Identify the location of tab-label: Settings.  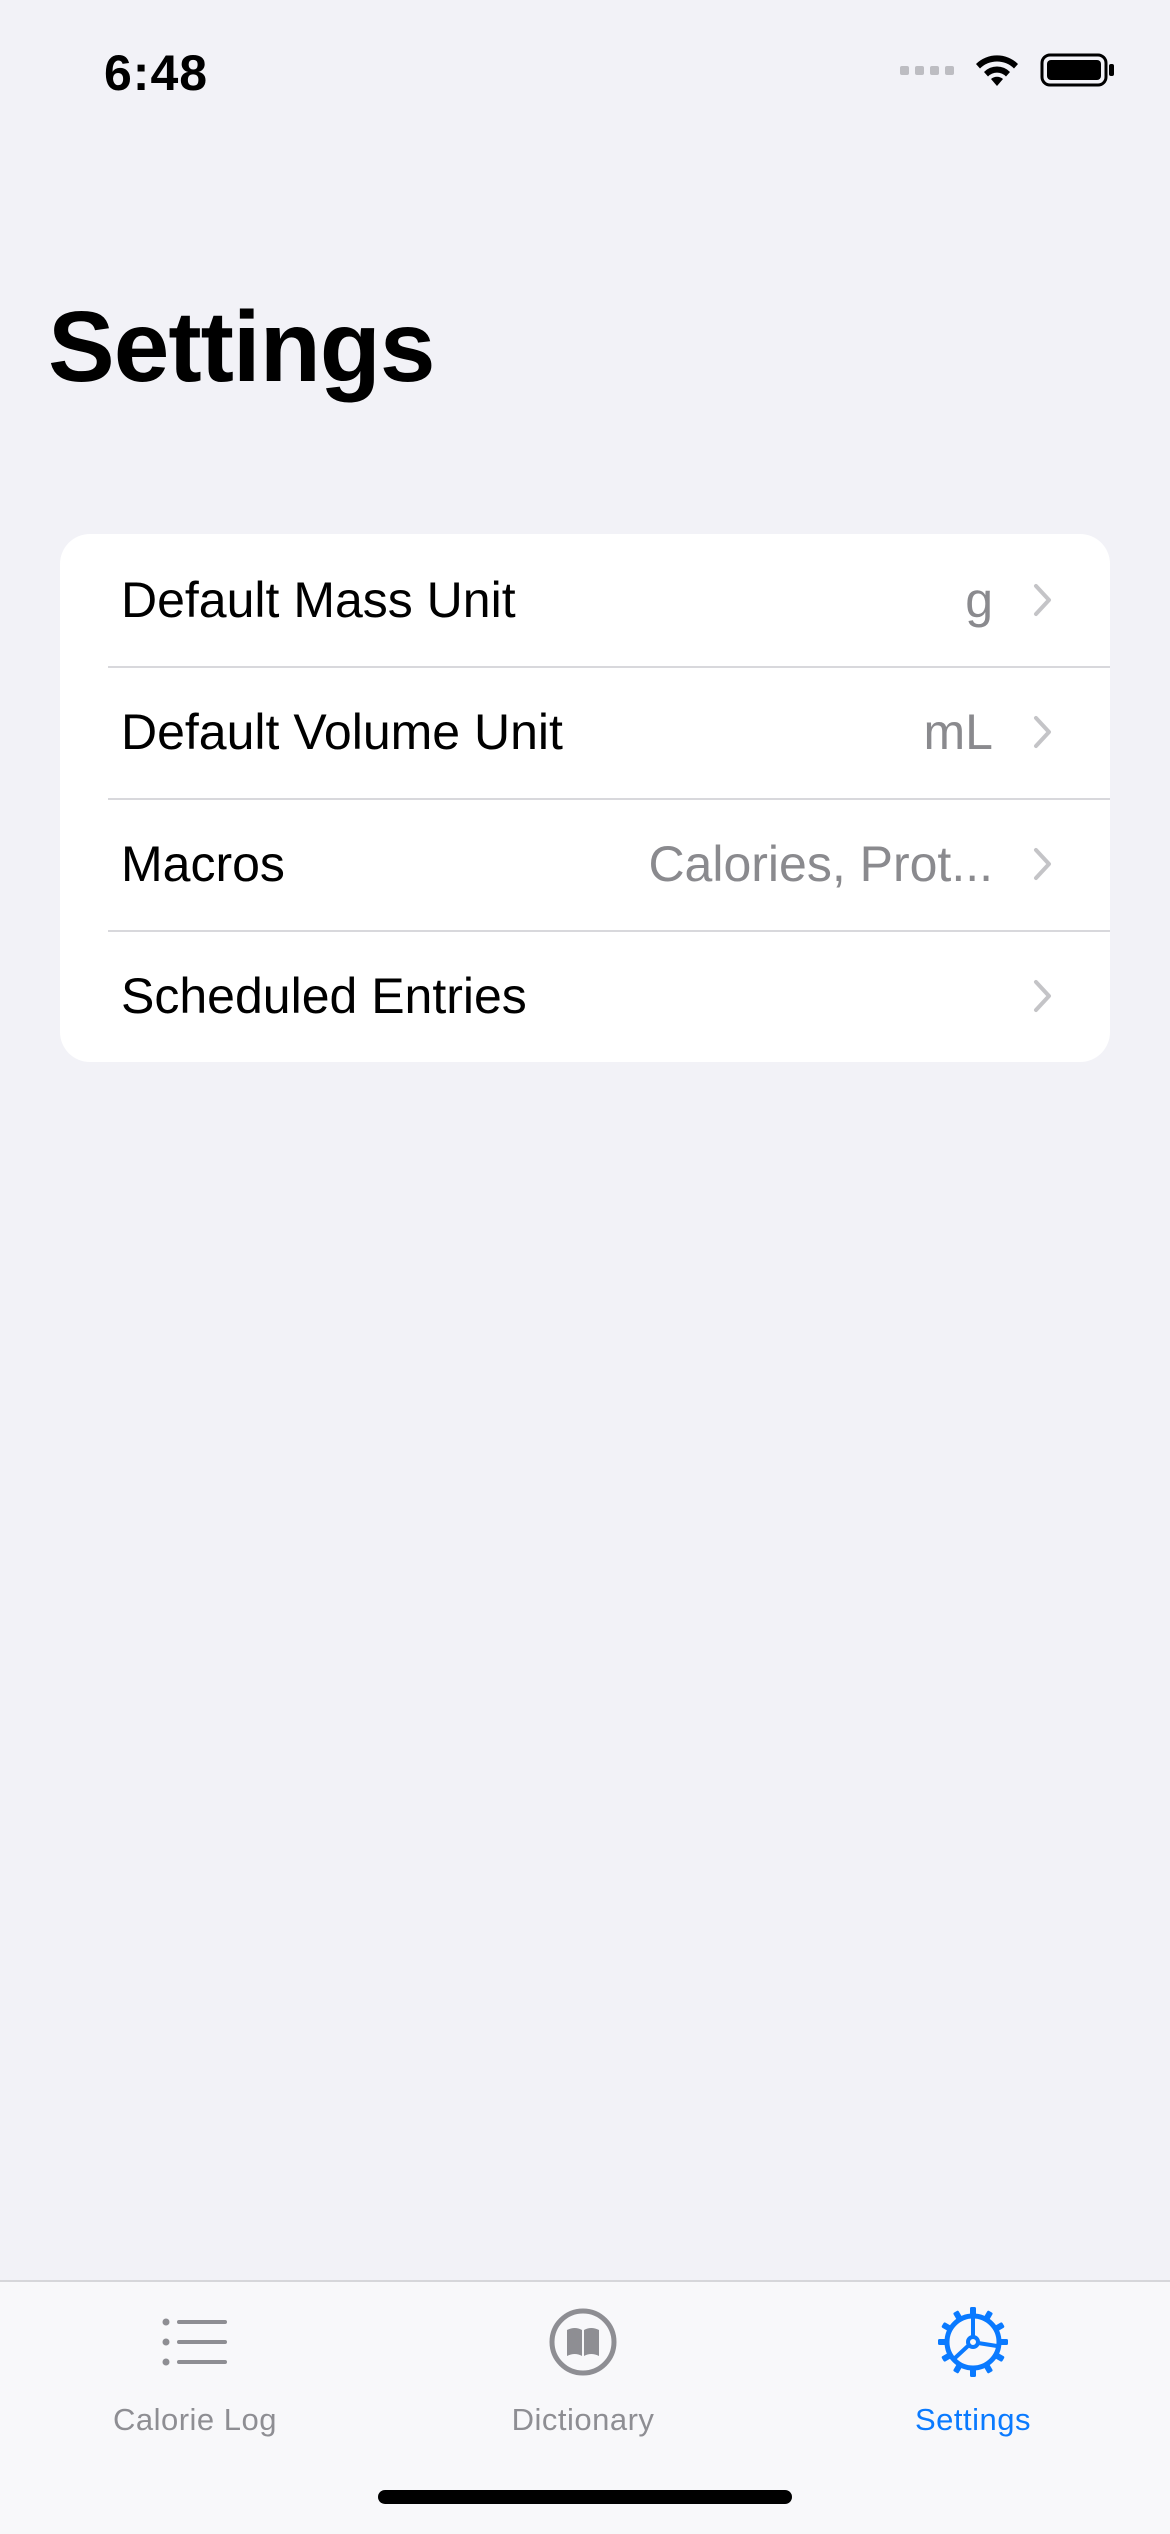
(972, 2419).